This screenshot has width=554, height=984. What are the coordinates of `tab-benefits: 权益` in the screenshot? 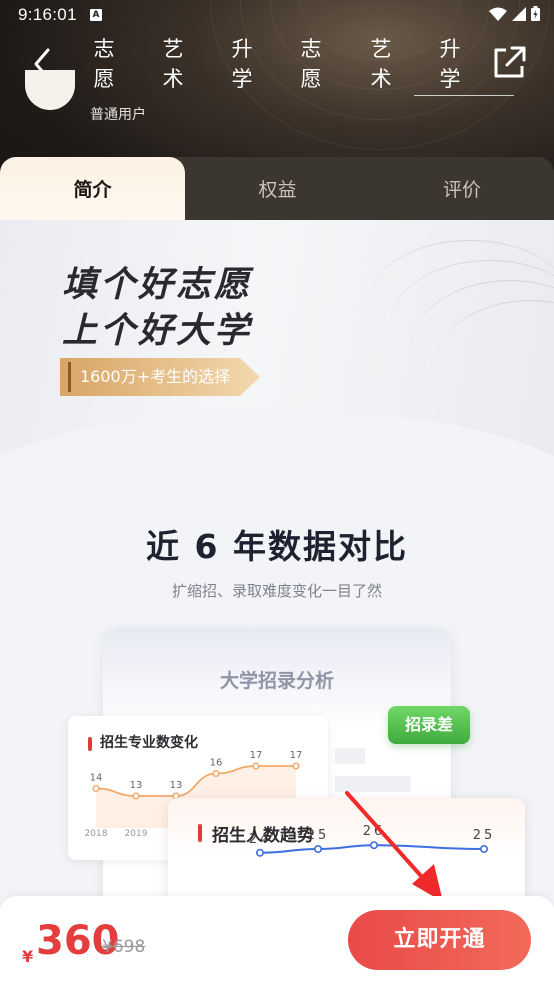 It's located at (277, 188).